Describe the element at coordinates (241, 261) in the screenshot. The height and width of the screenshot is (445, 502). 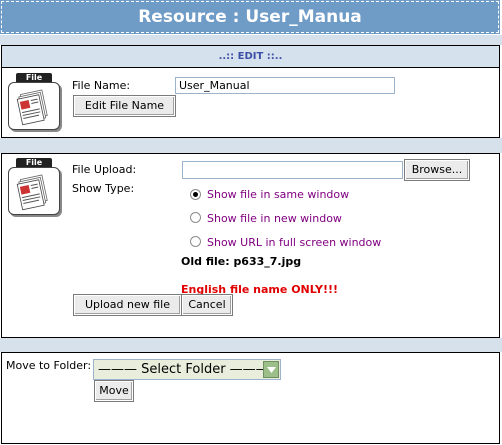
I see `old-file-text: Old file: p633_7.jpg` at that location.